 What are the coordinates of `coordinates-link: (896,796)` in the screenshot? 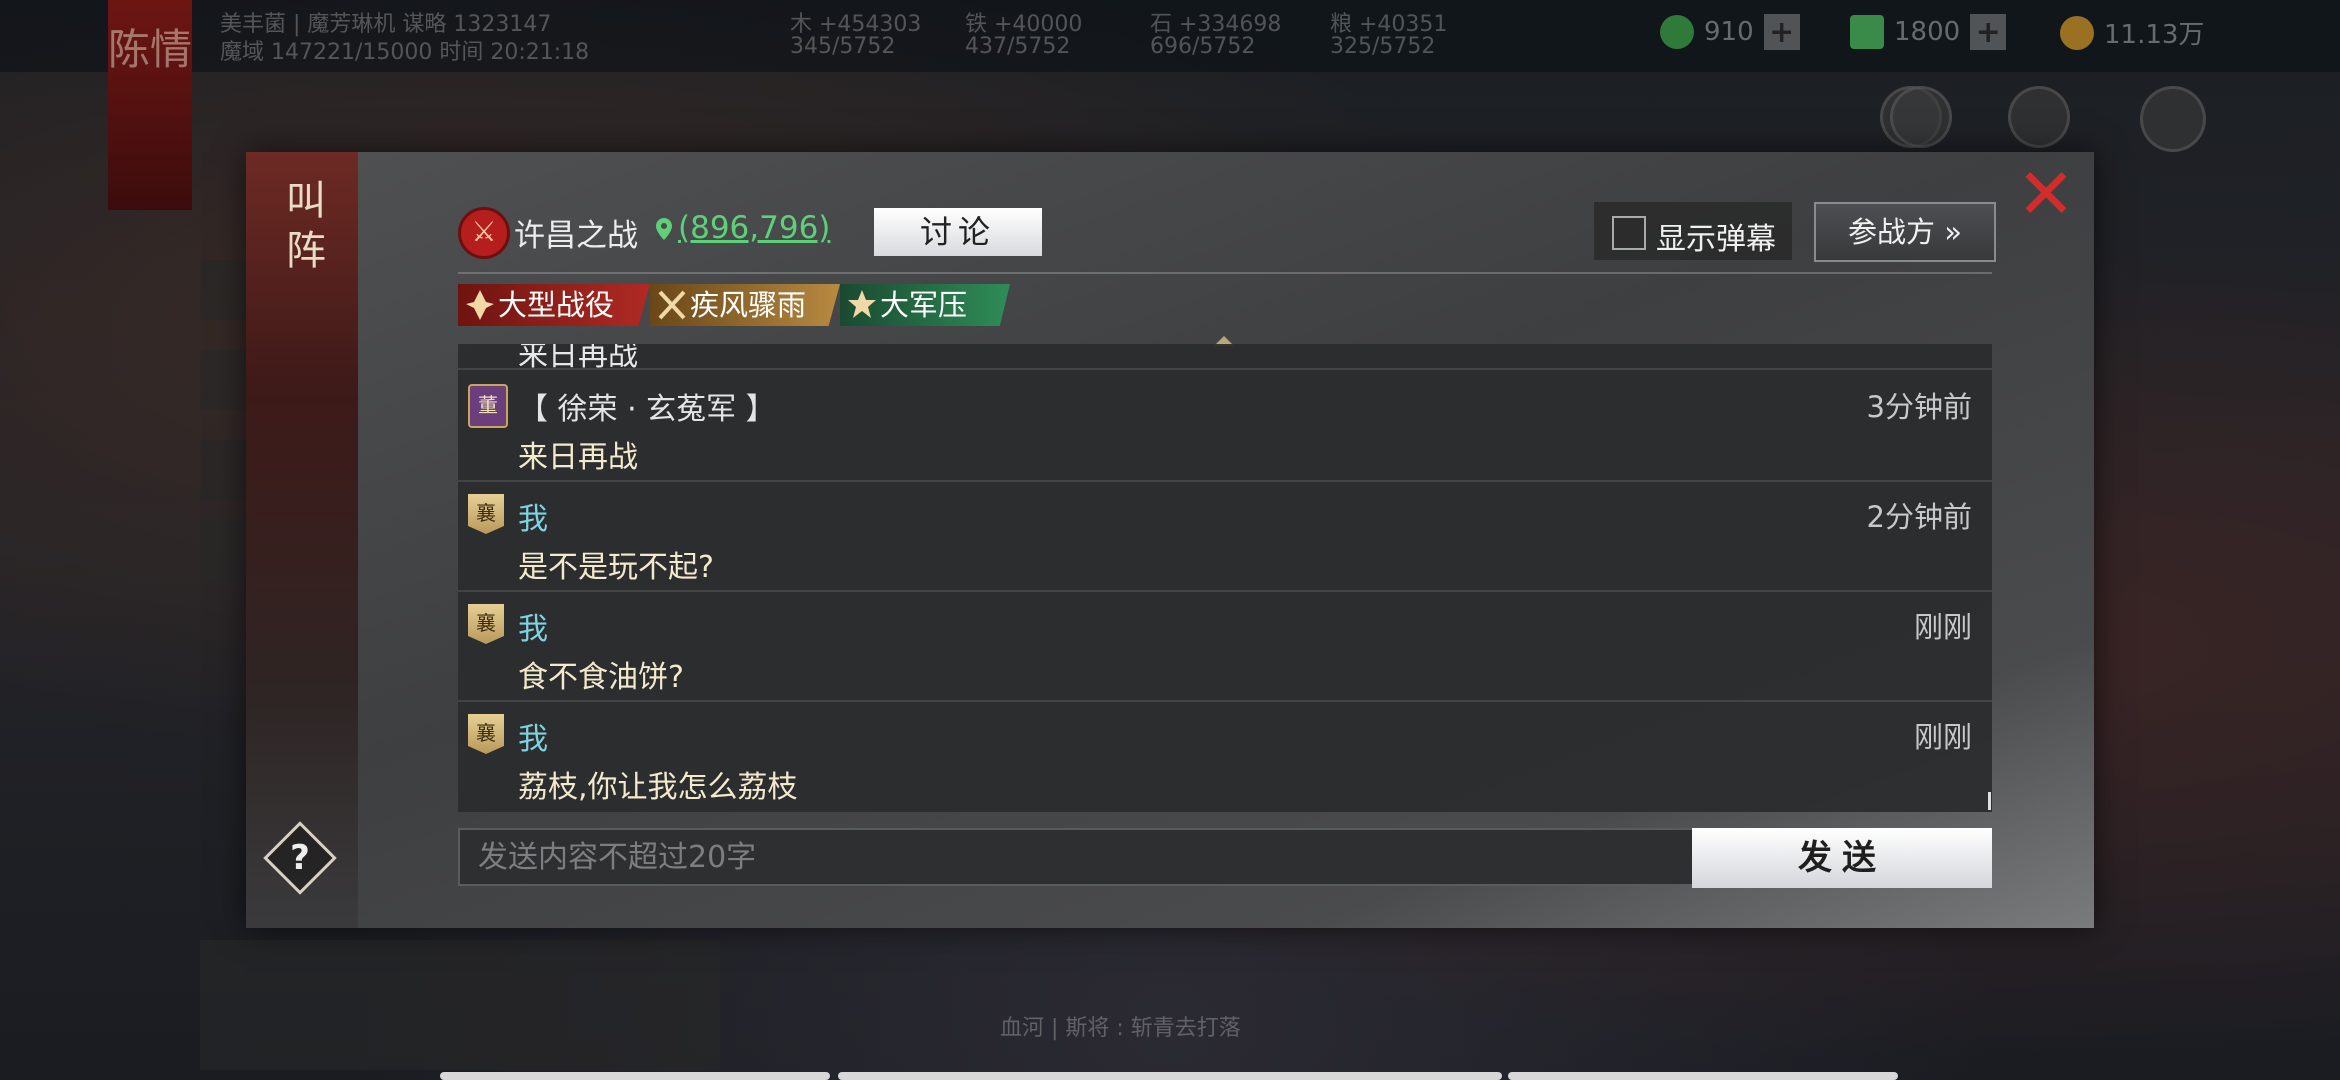 It's located at (754, 228).